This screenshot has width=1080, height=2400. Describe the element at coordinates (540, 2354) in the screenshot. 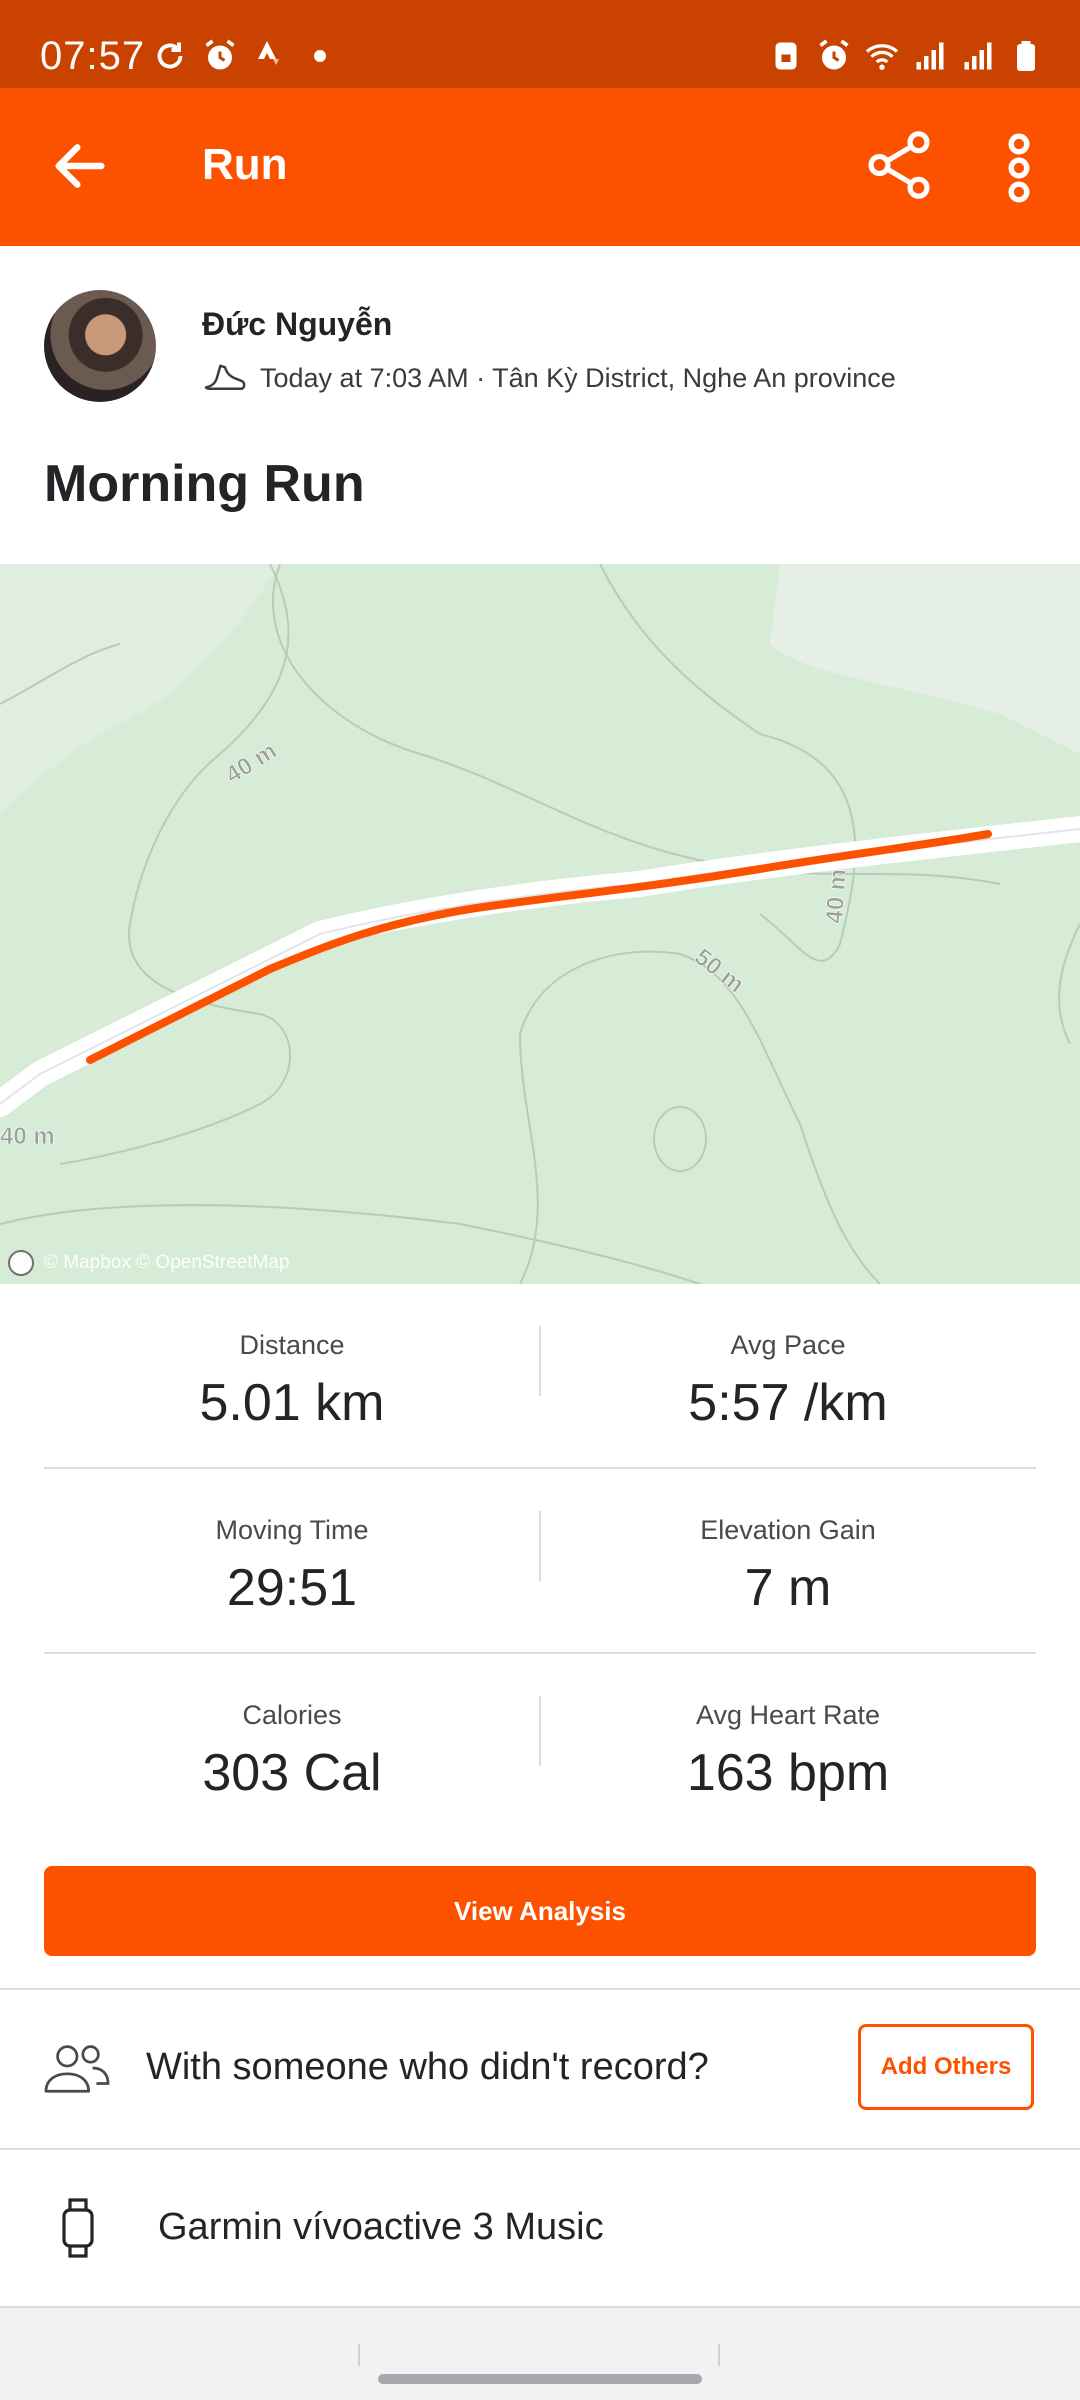

I see `bottom-nav` at that location.